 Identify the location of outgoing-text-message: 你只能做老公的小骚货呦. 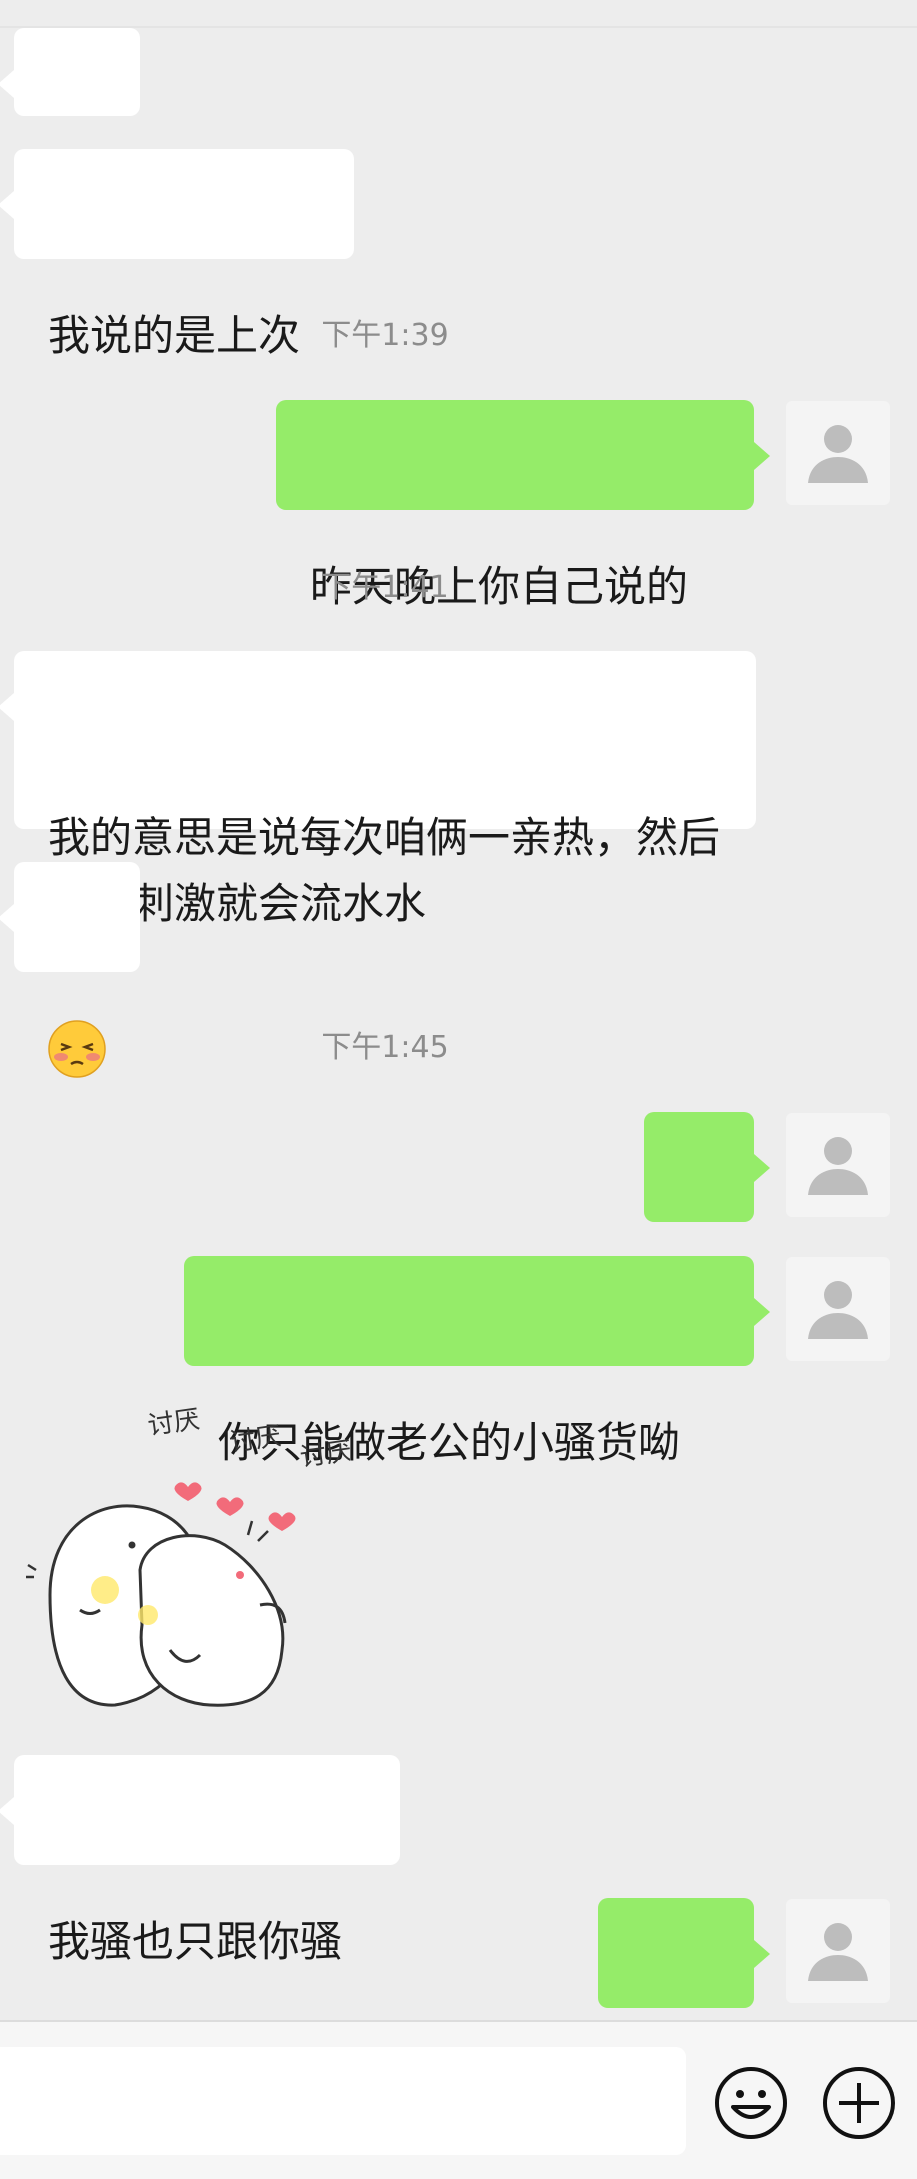
(477, 1361).